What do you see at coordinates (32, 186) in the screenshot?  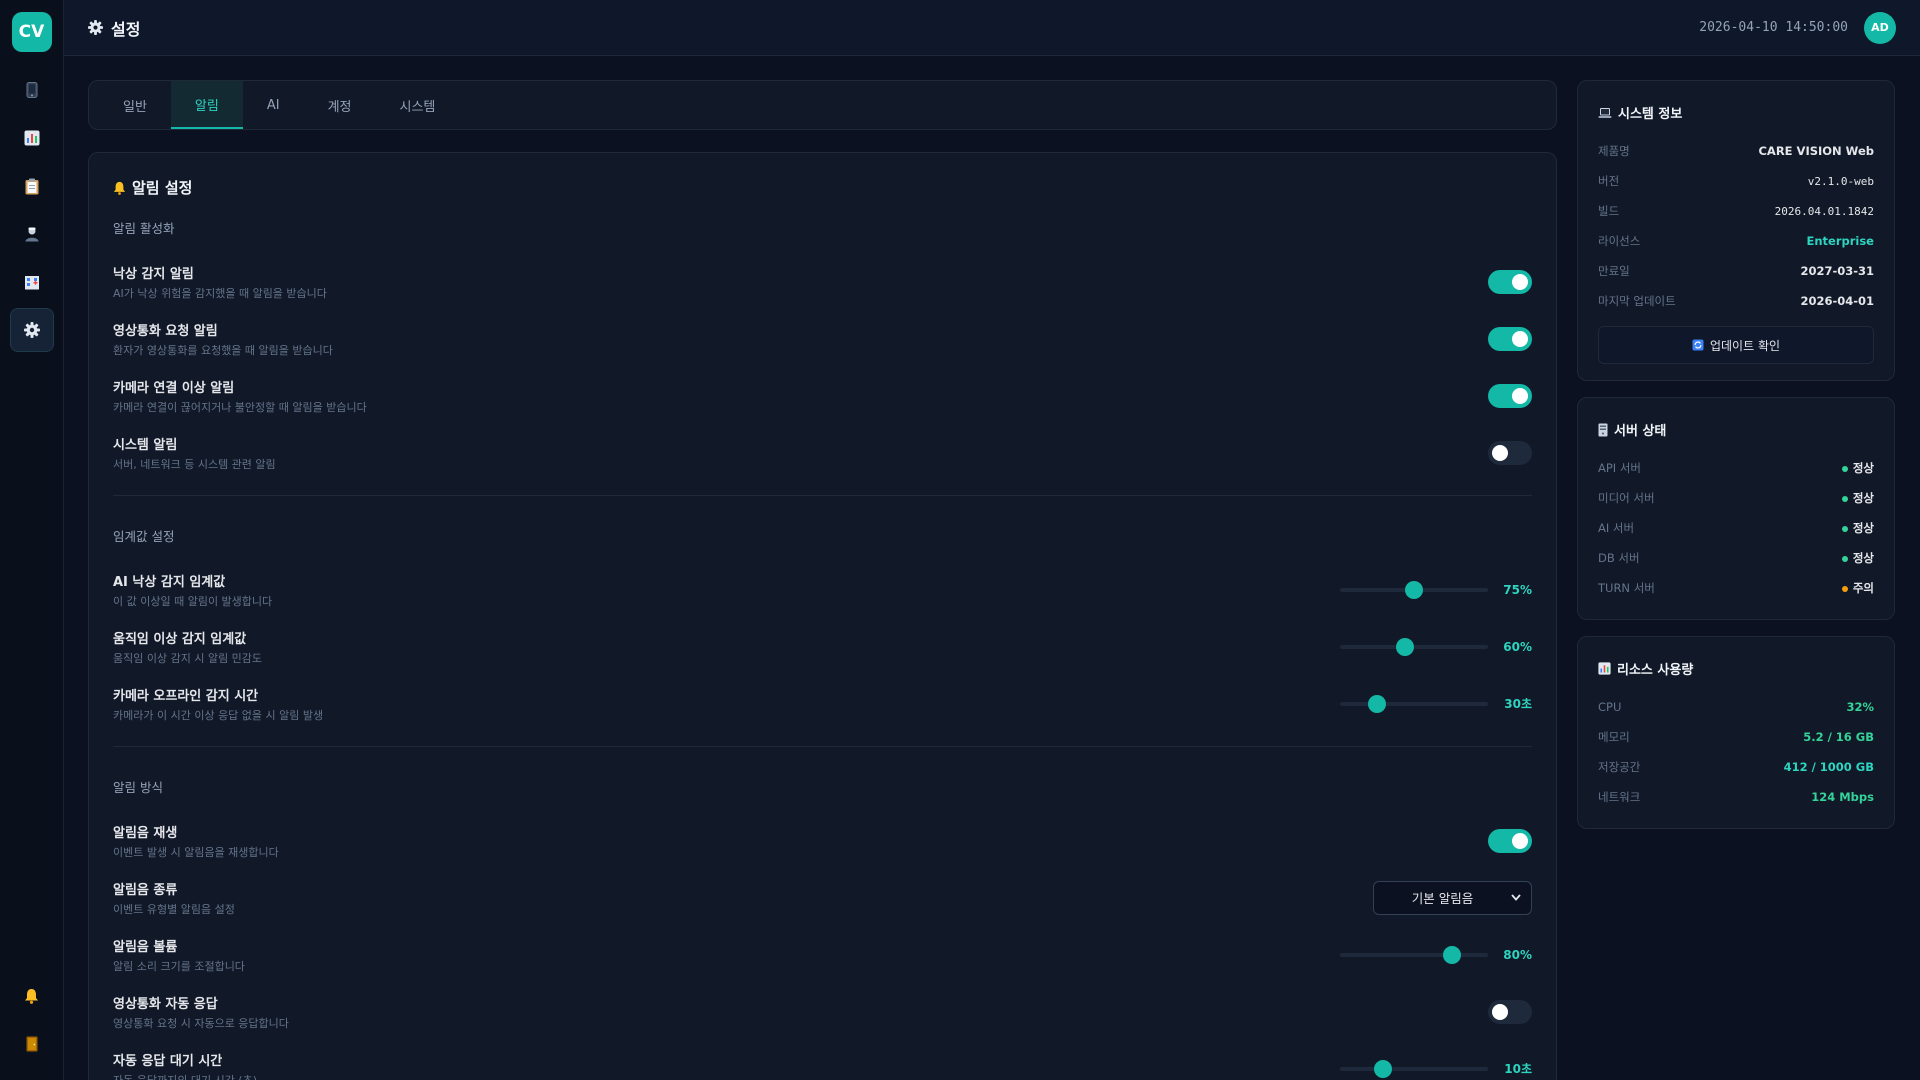 I see `nav-item-records` at bounding box center [32, 186].